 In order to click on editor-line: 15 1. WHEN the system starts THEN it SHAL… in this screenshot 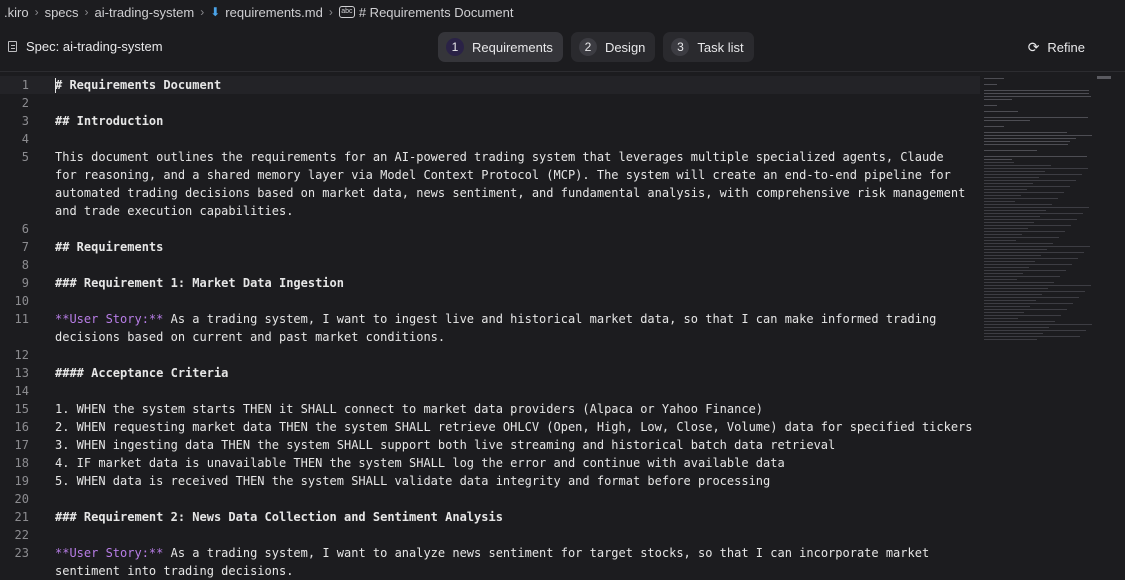, I will do `click(490, 409)`.